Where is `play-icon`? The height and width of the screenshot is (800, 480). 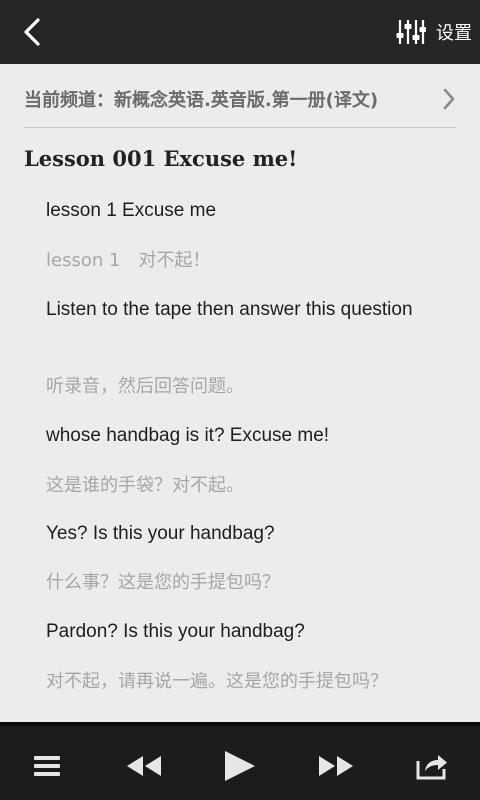
play-icon is located at coordinates (240, 766).